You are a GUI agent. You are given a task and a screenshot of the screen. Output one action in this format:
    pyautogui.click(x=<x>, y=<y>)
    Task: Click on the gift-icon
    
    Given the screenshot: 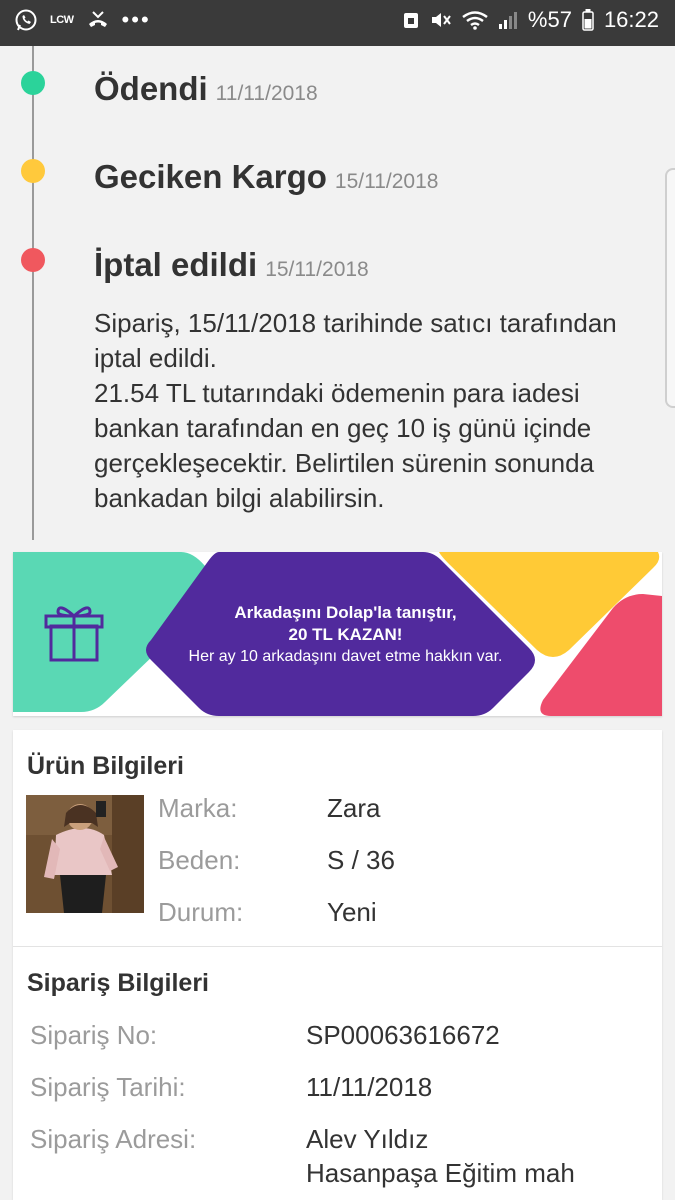 What is the action you would take?
    pyautogui.click(x=74, y=634)
    